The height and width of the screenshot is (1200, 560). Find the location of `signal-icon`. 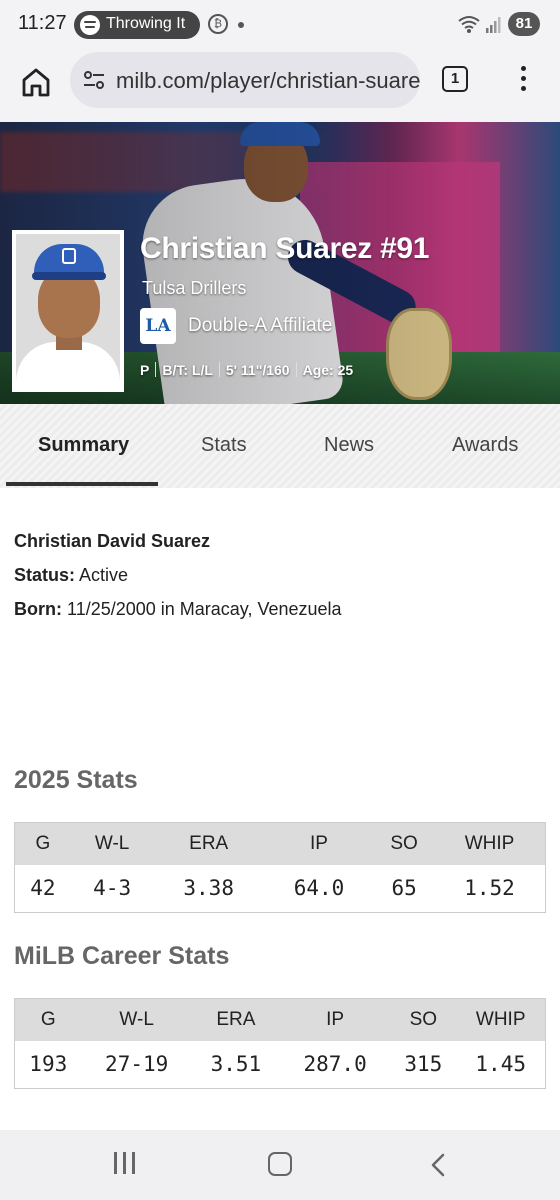

signal-icon is located at coordinates (493, 25).